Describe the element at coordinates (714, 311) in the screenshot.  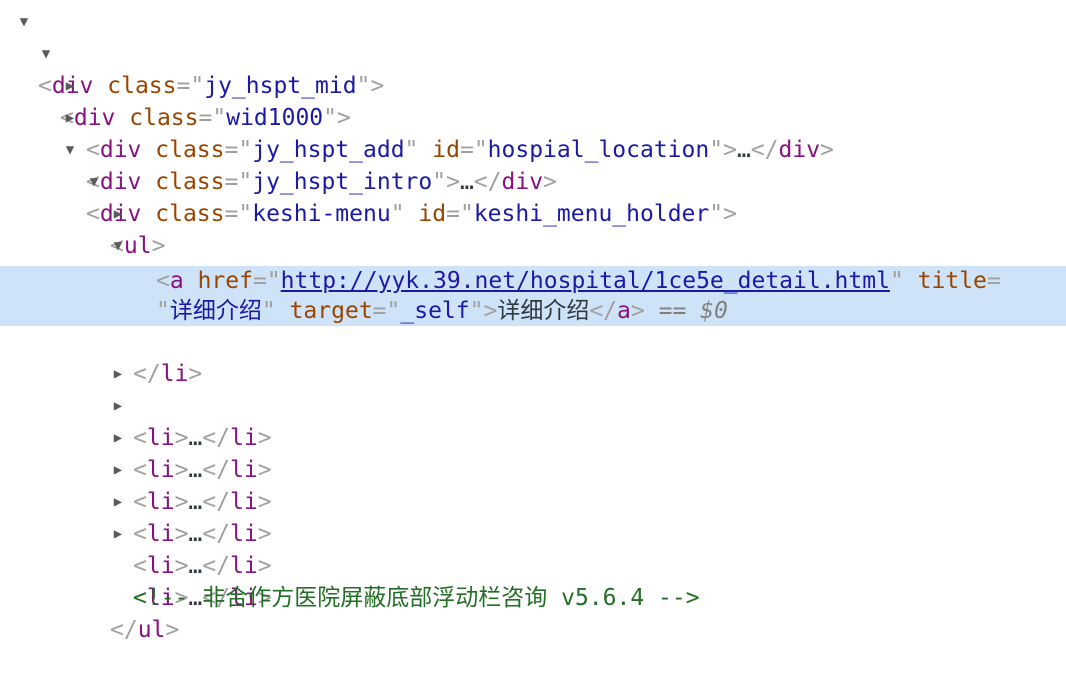
I see `console-var-badge: $0` at that location.